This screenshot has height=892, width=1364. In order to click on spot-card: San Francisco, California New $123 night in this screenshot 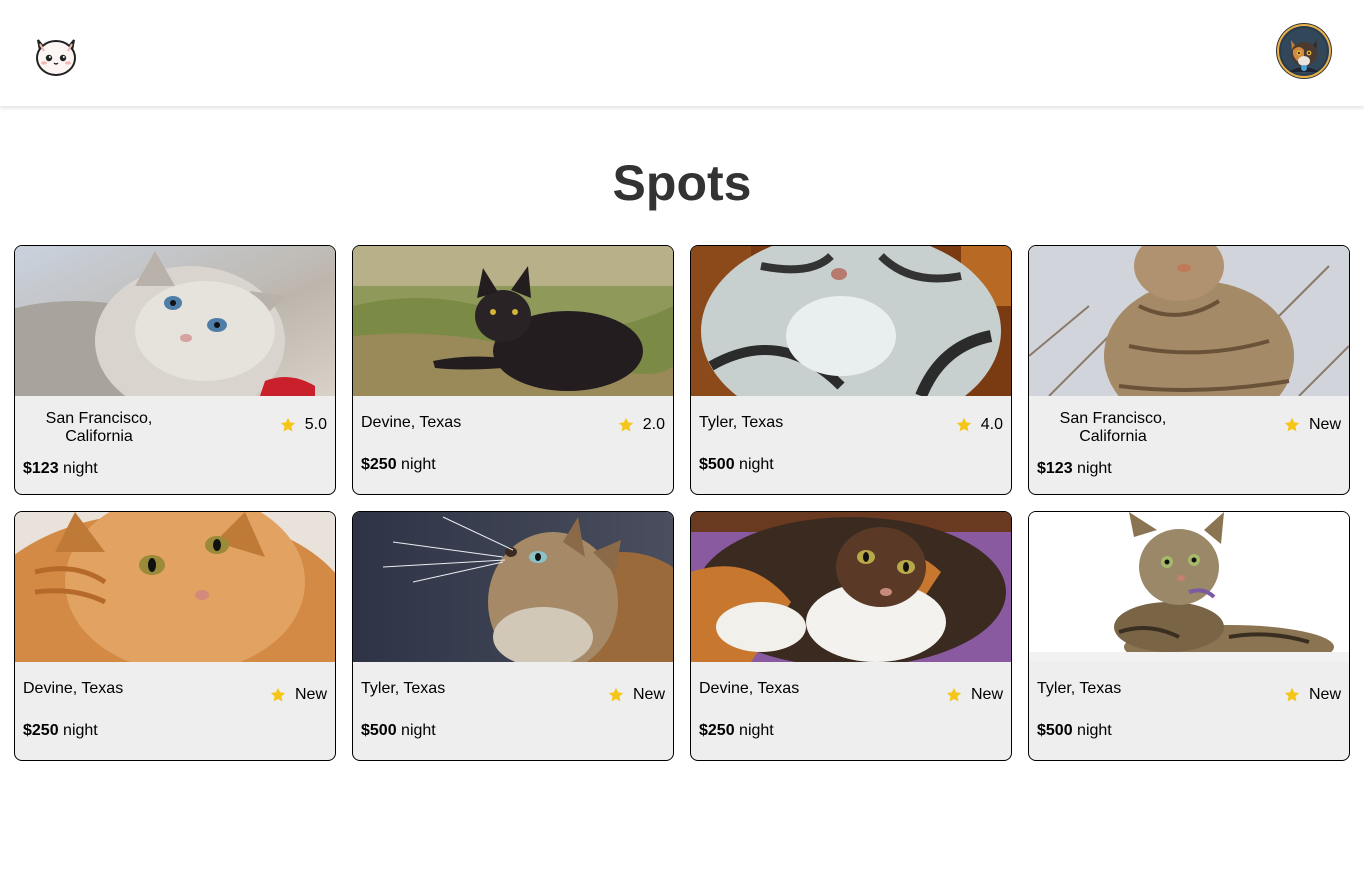, I will do `click(1189, 370)`.